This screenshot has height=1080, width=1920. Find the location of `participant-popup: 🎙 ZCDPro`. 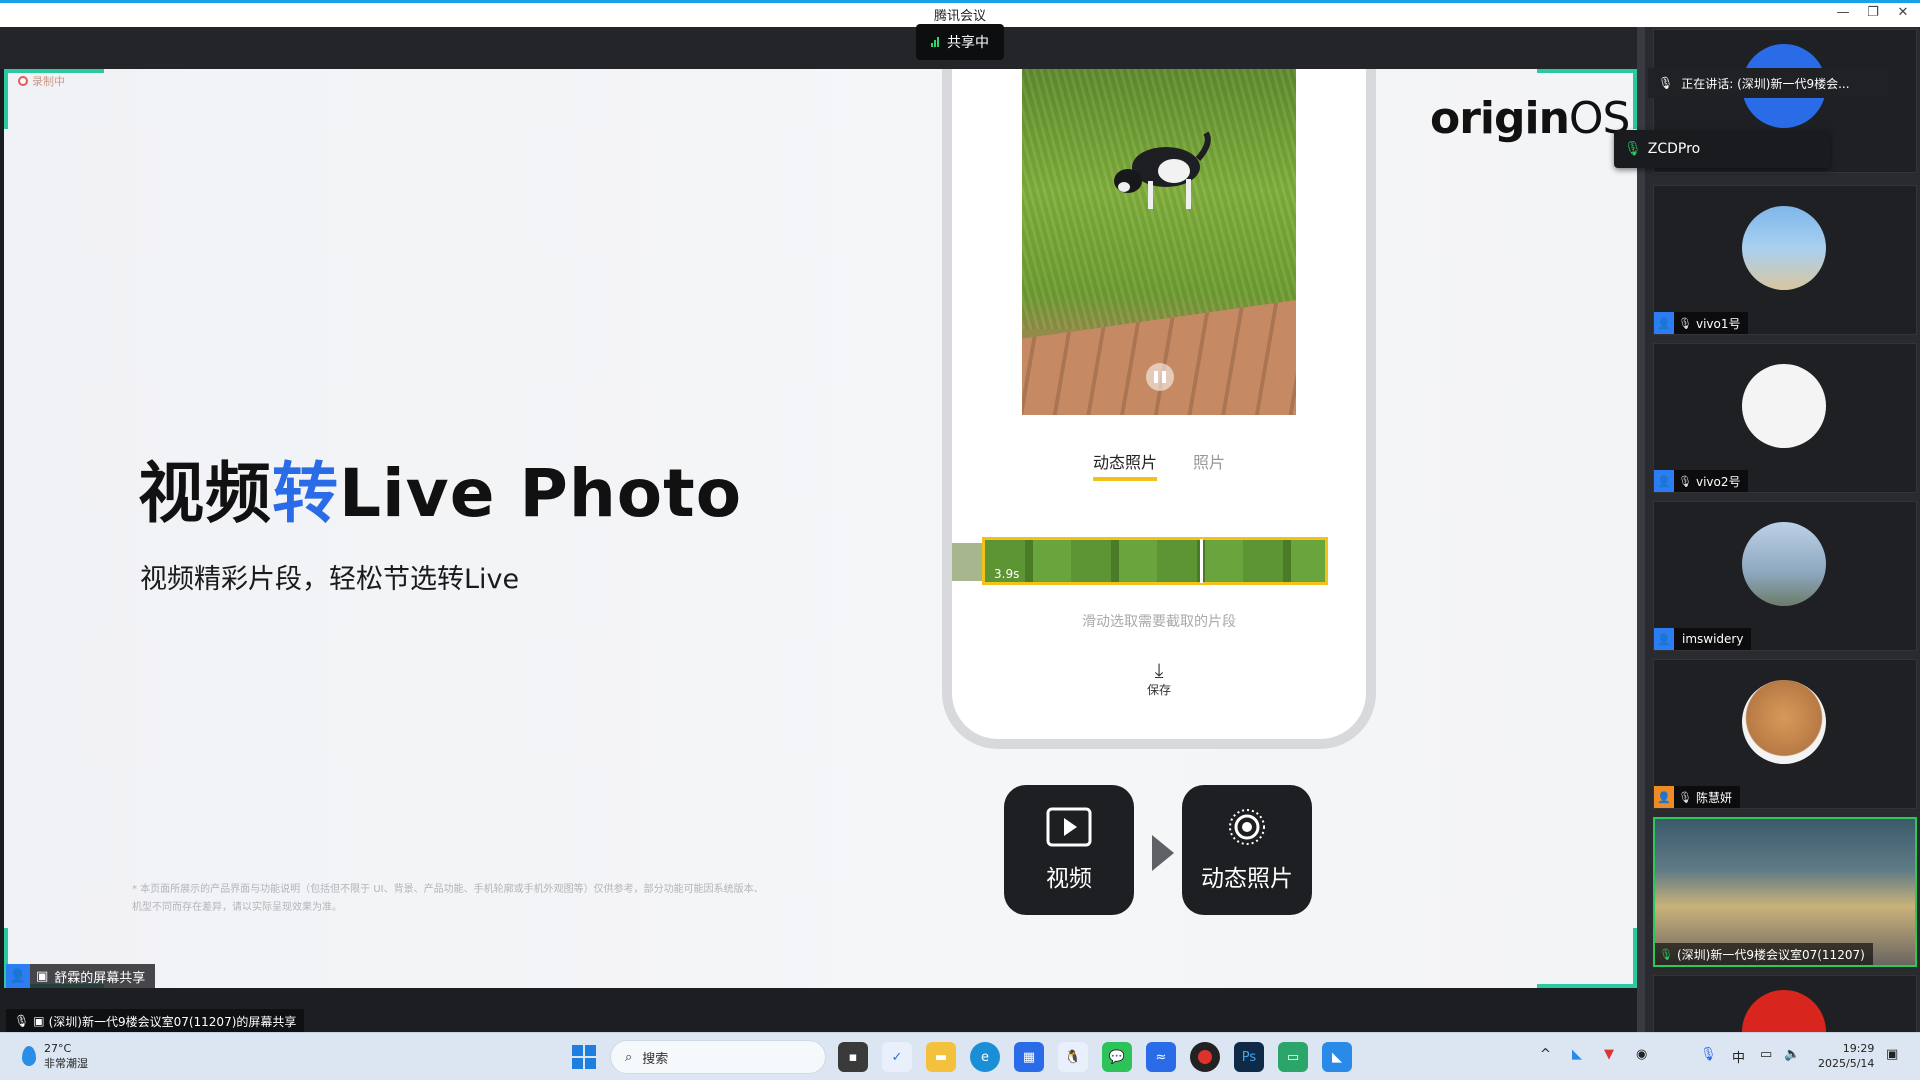

participant-popup: 🎙 ZCDPro is located at coordinates (1722, 149).